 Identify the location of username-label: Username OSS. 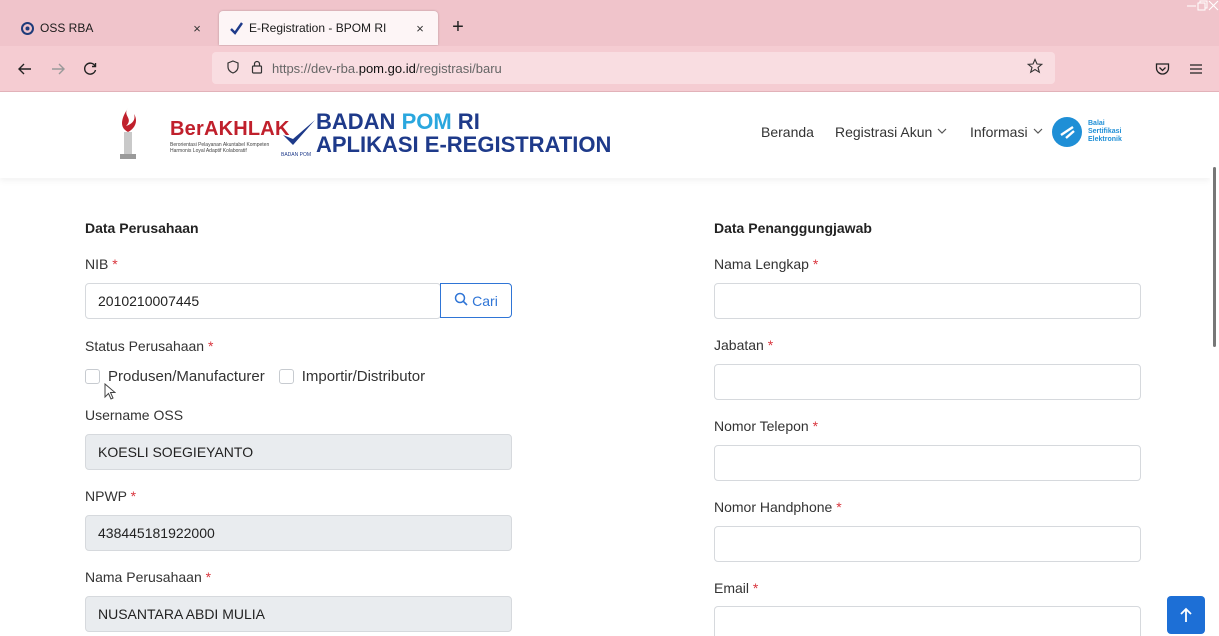
(134, 415).